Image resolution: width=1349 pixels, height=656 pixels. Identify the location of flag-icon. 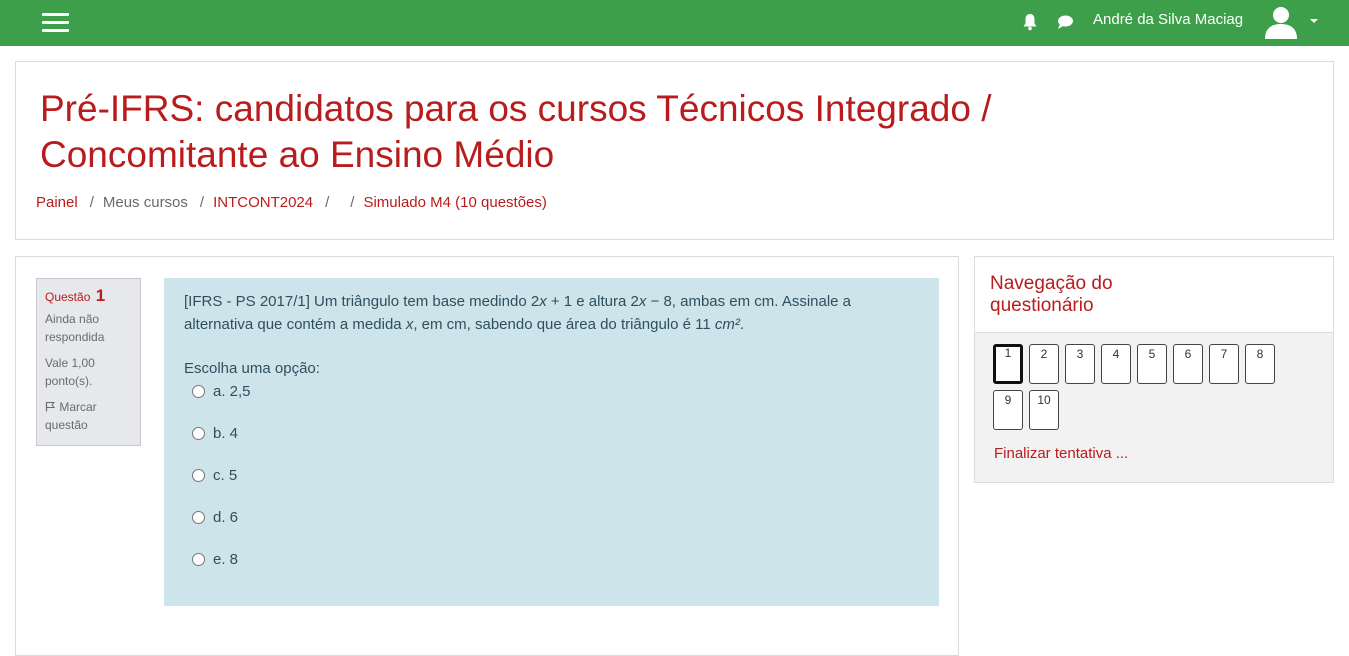
(50, 407).